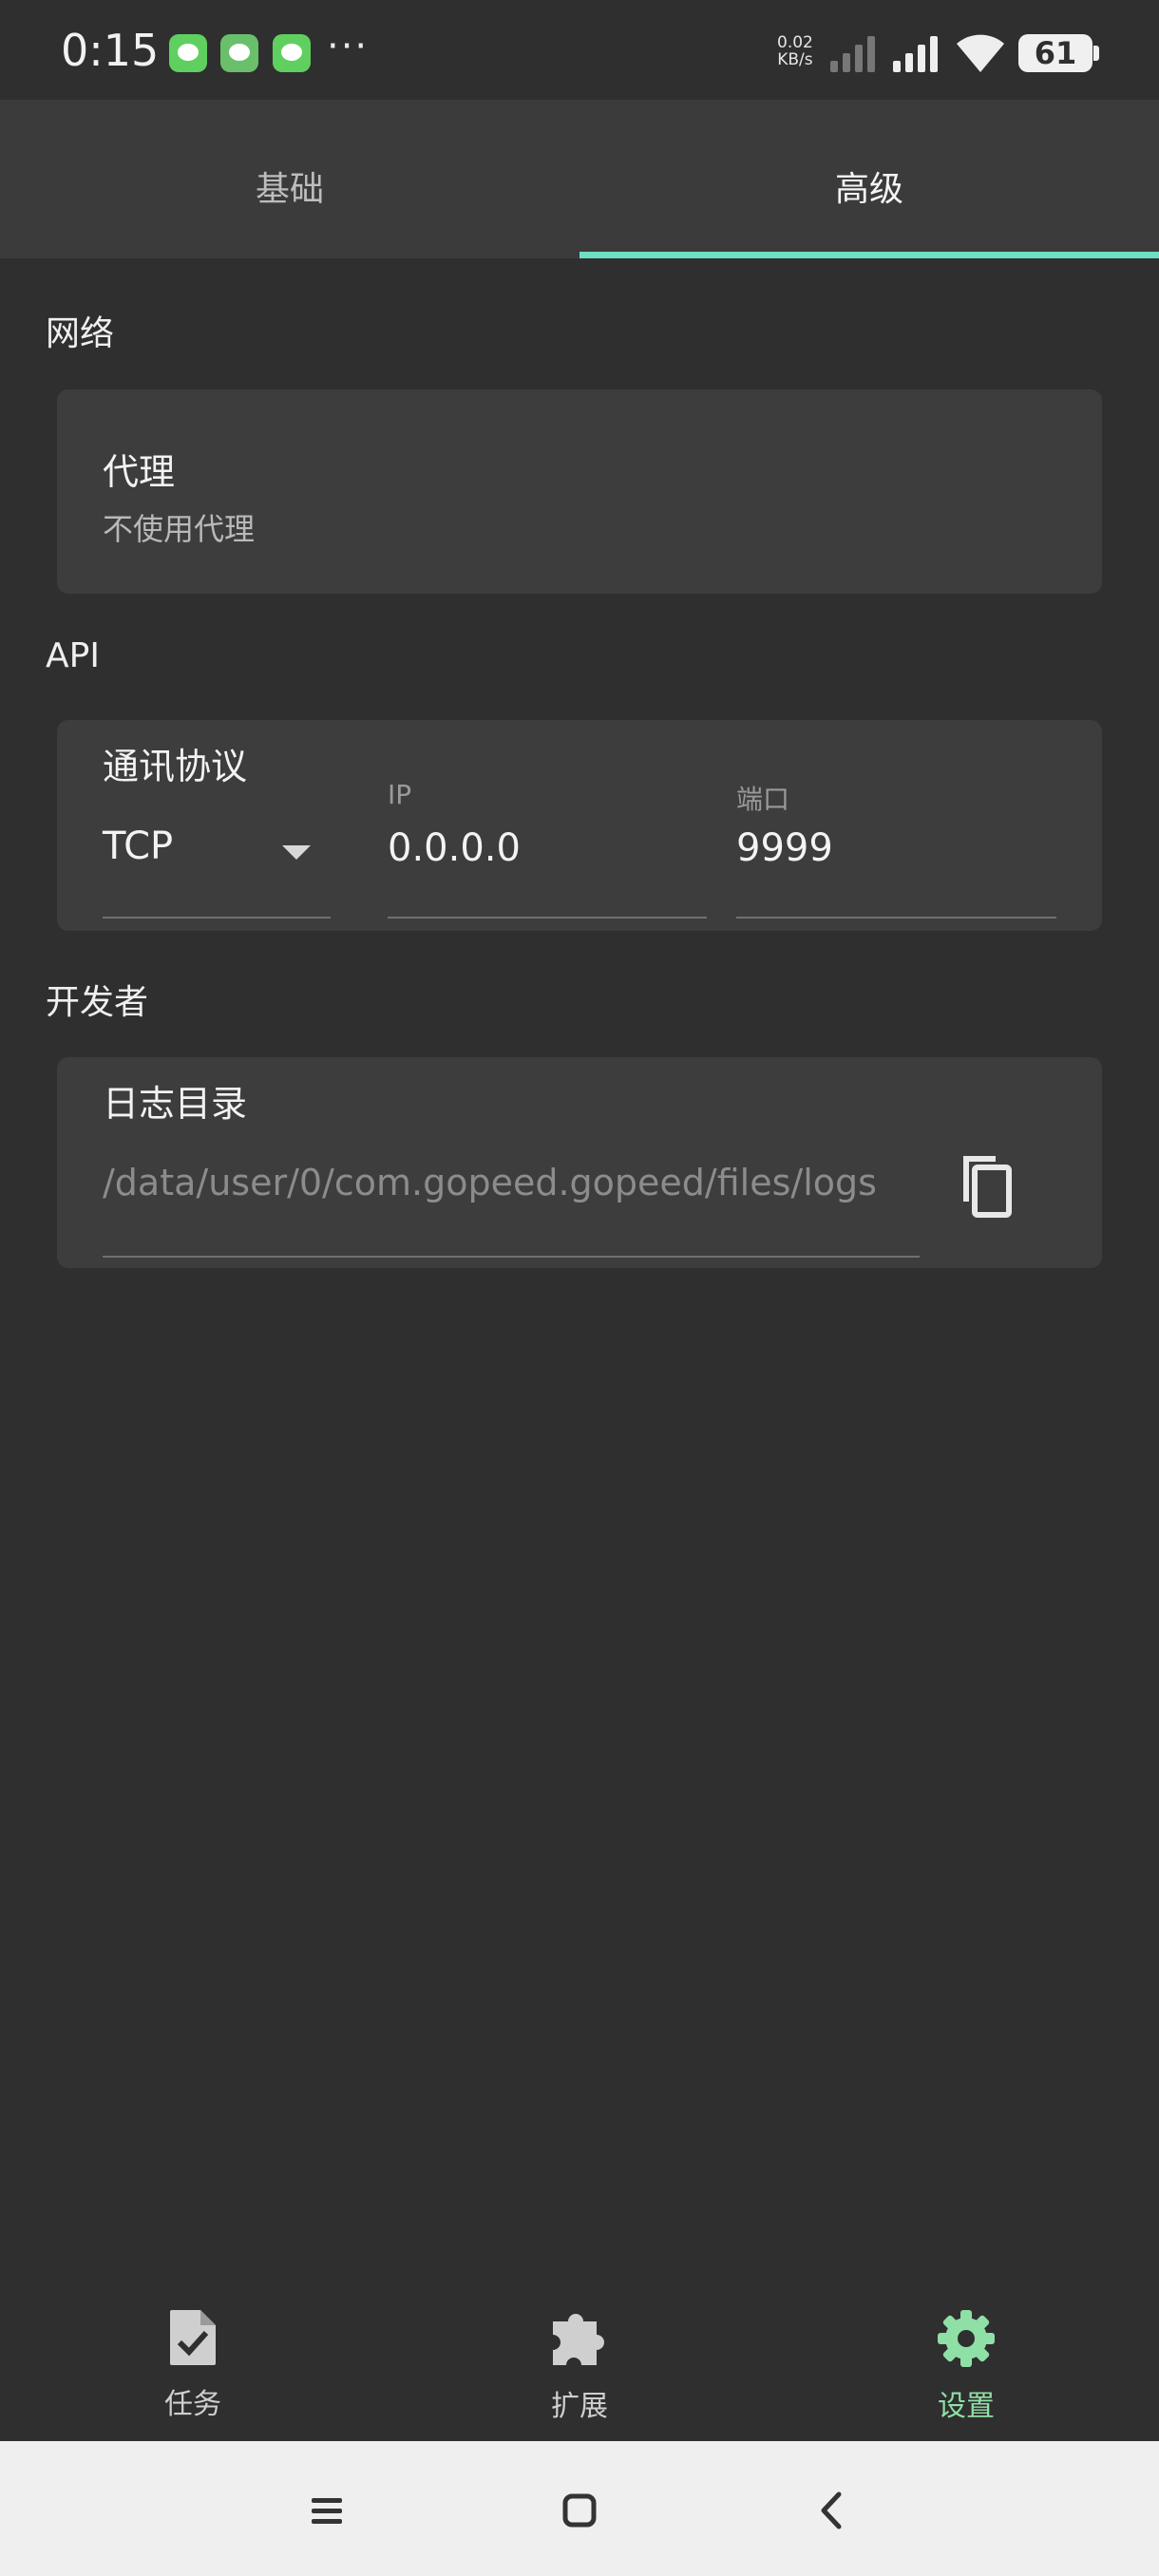  I want to click on network-speed-value: 0.02, so click(795, 42).